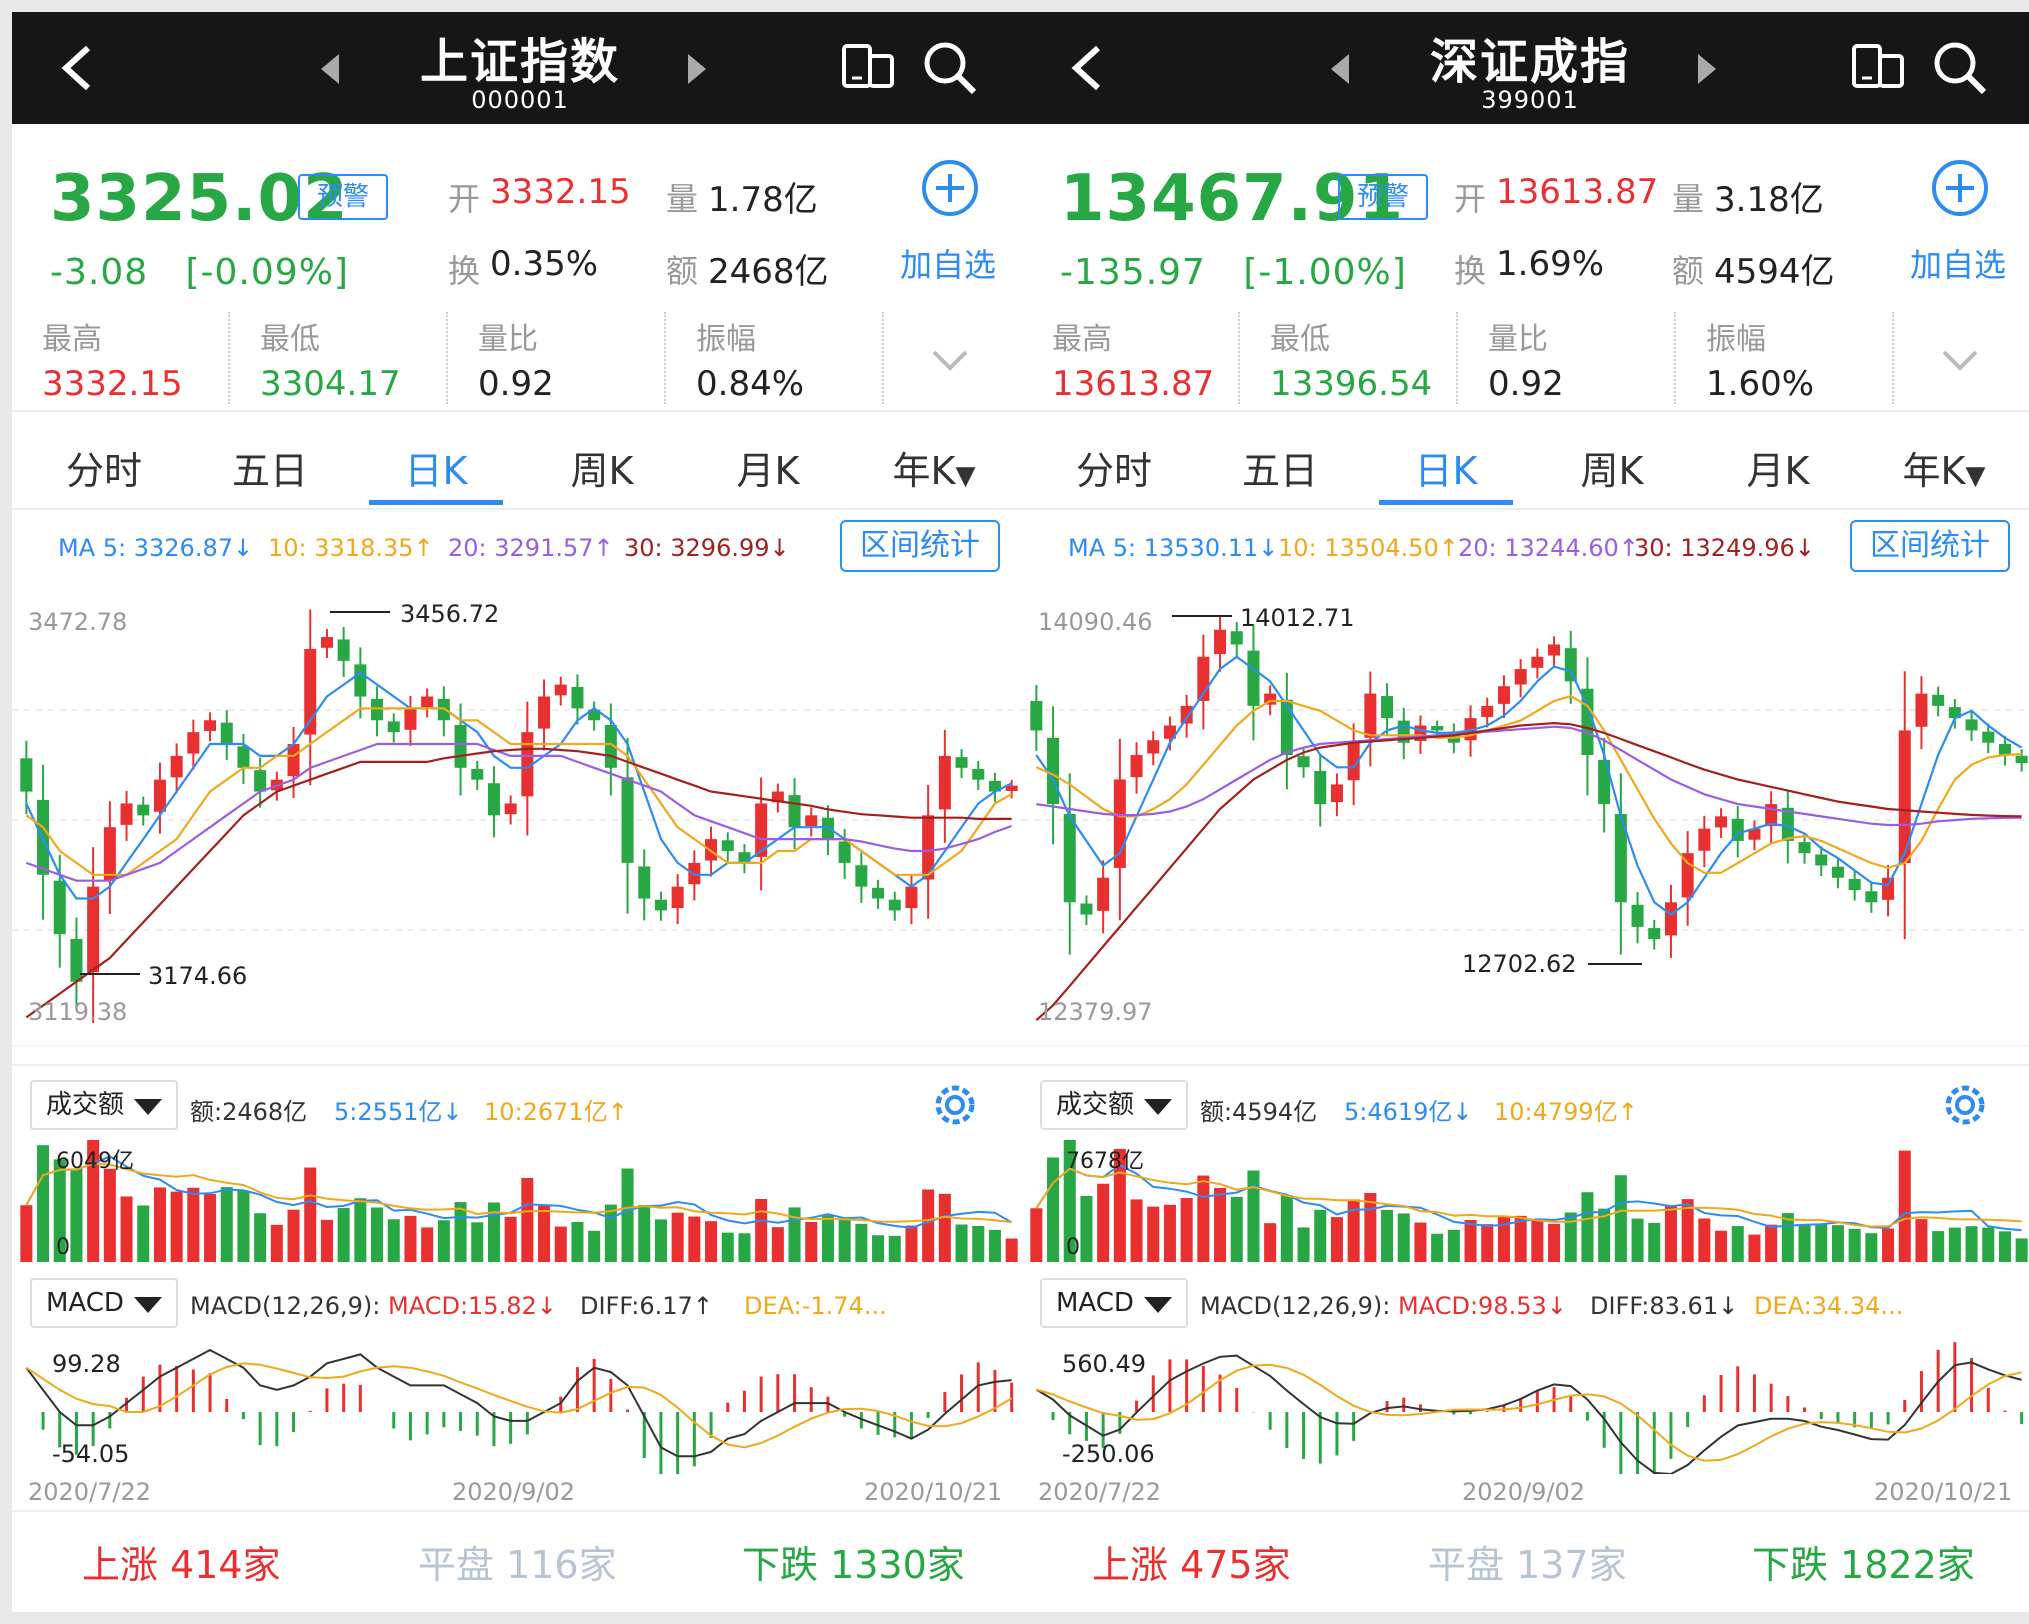 The height and width of the screenshot is (1624, 2029). What do you see at coordinates (1297, 618) in the screenshot?
I see `high-marker-label: 14012.71` at bounding box center [1297, 618].